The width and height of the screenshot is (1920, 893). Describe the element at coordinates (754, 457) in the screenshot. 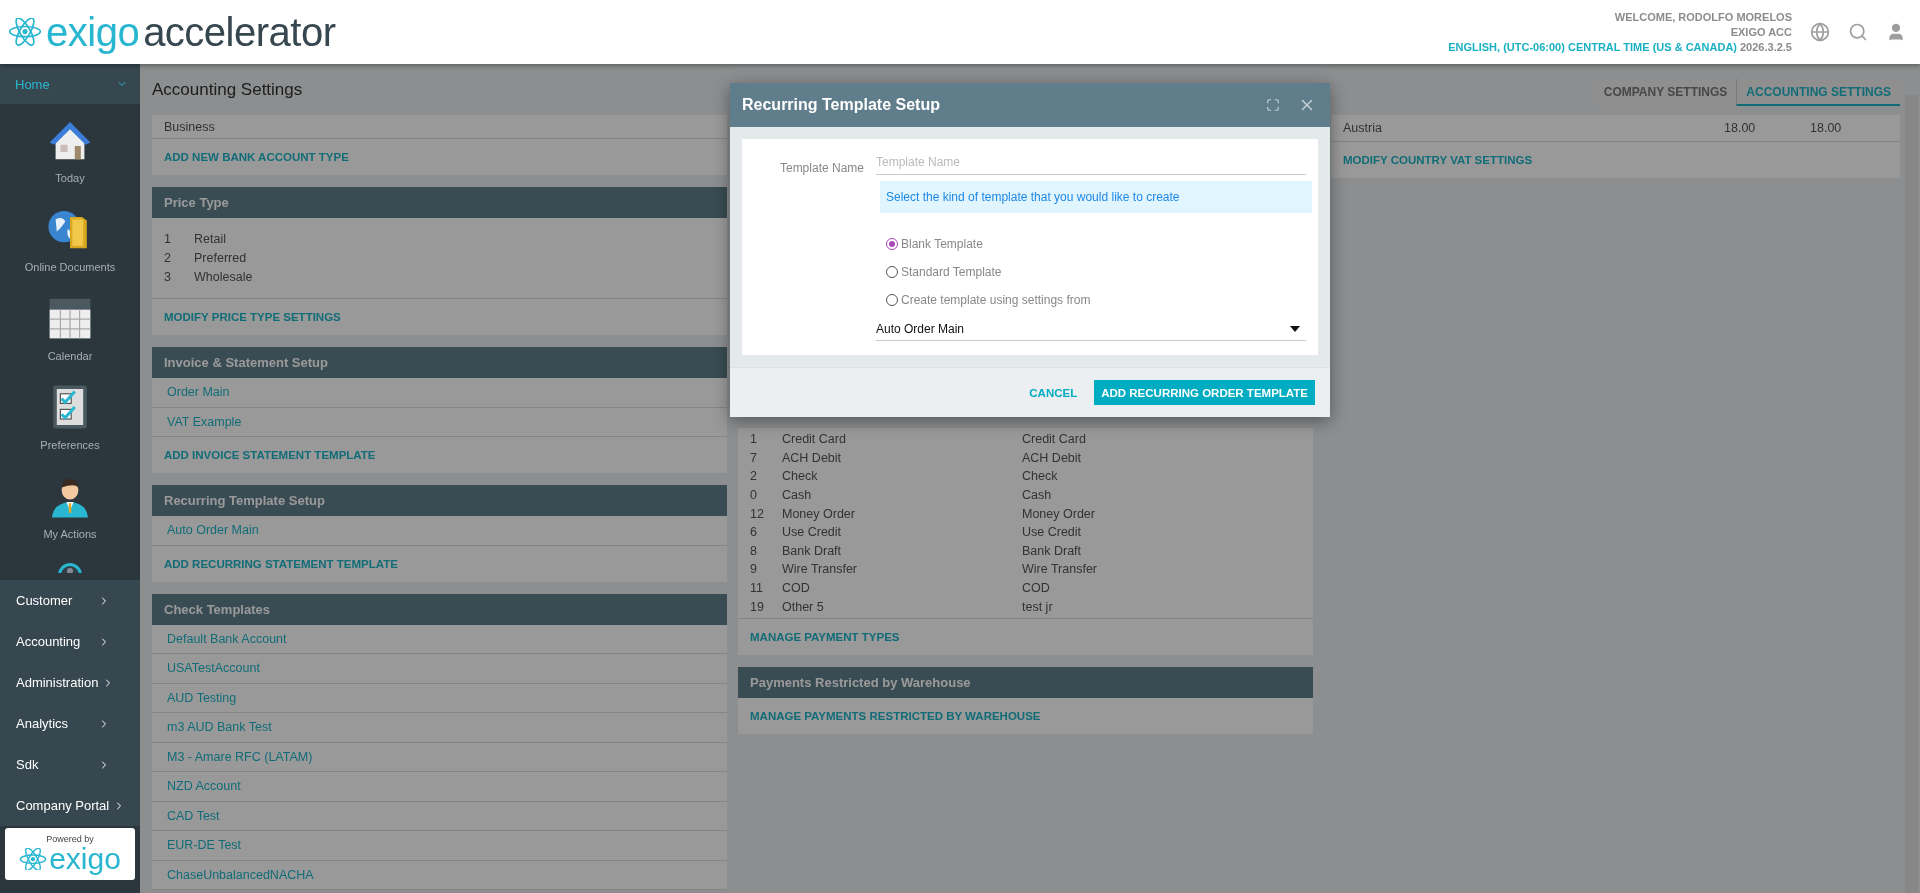

I see `table-cell-text: 7` at that location.